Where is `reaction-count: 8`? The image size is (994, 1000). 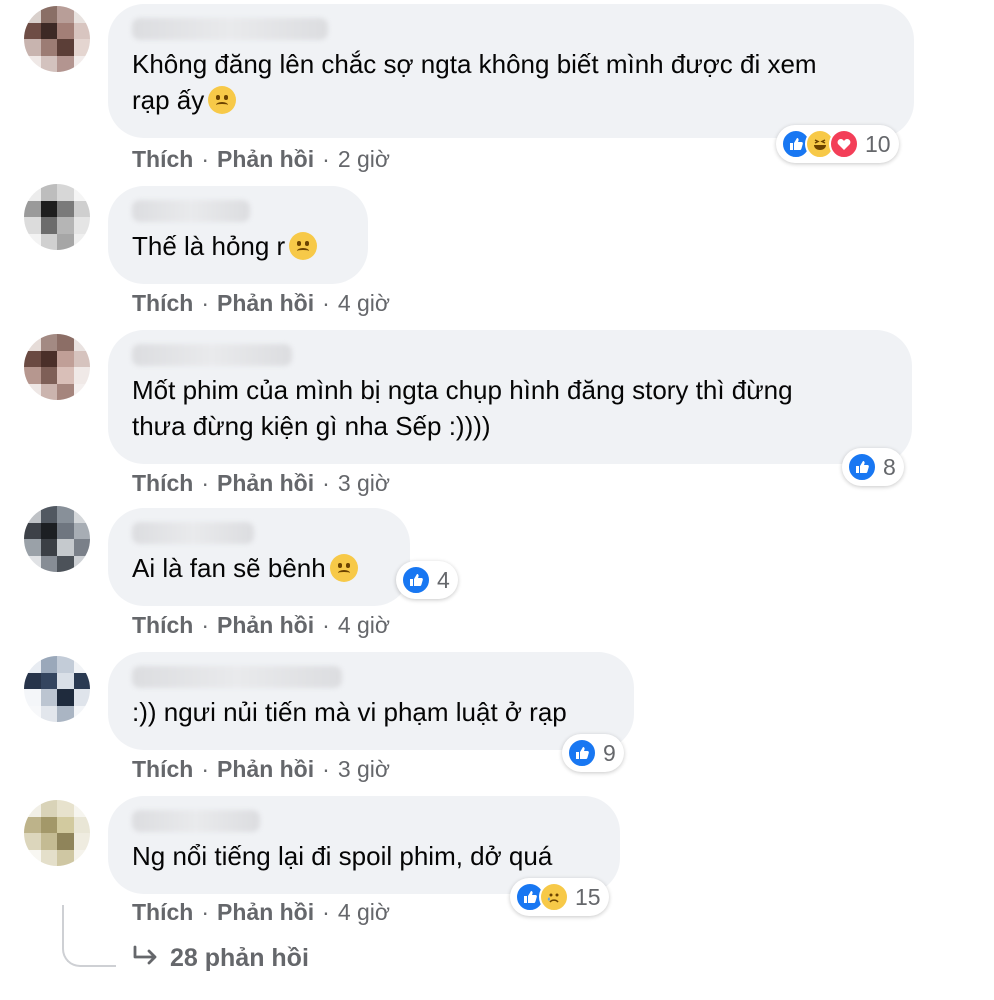
reaction-count: 8 is located at coordinates (889, 466).